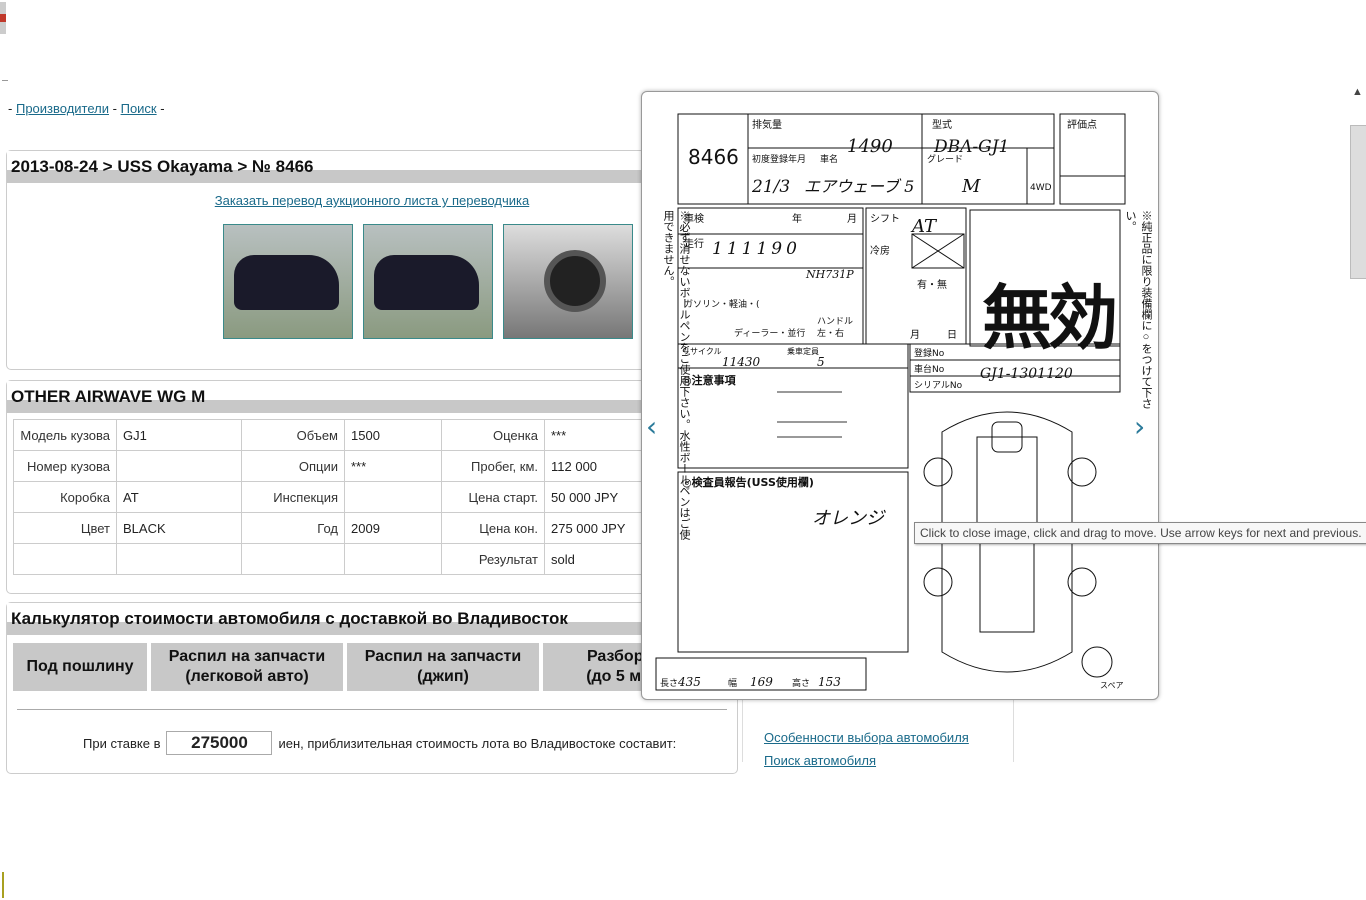 The height and width of the screenshot is (900, 1366). What do you see at coordinates (493, 528) in the screenshot?
I see `spec-label: Цена кон.` at bounding box center [493, 528].